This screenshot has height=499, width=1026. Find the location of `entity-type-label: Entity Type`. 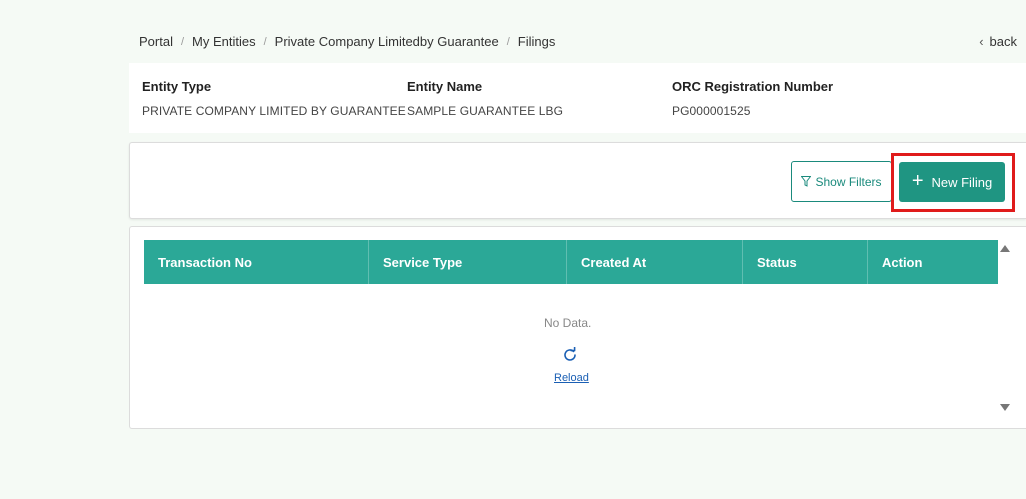

entity-type-label: Entity Type is located at coordinates (177, 86).